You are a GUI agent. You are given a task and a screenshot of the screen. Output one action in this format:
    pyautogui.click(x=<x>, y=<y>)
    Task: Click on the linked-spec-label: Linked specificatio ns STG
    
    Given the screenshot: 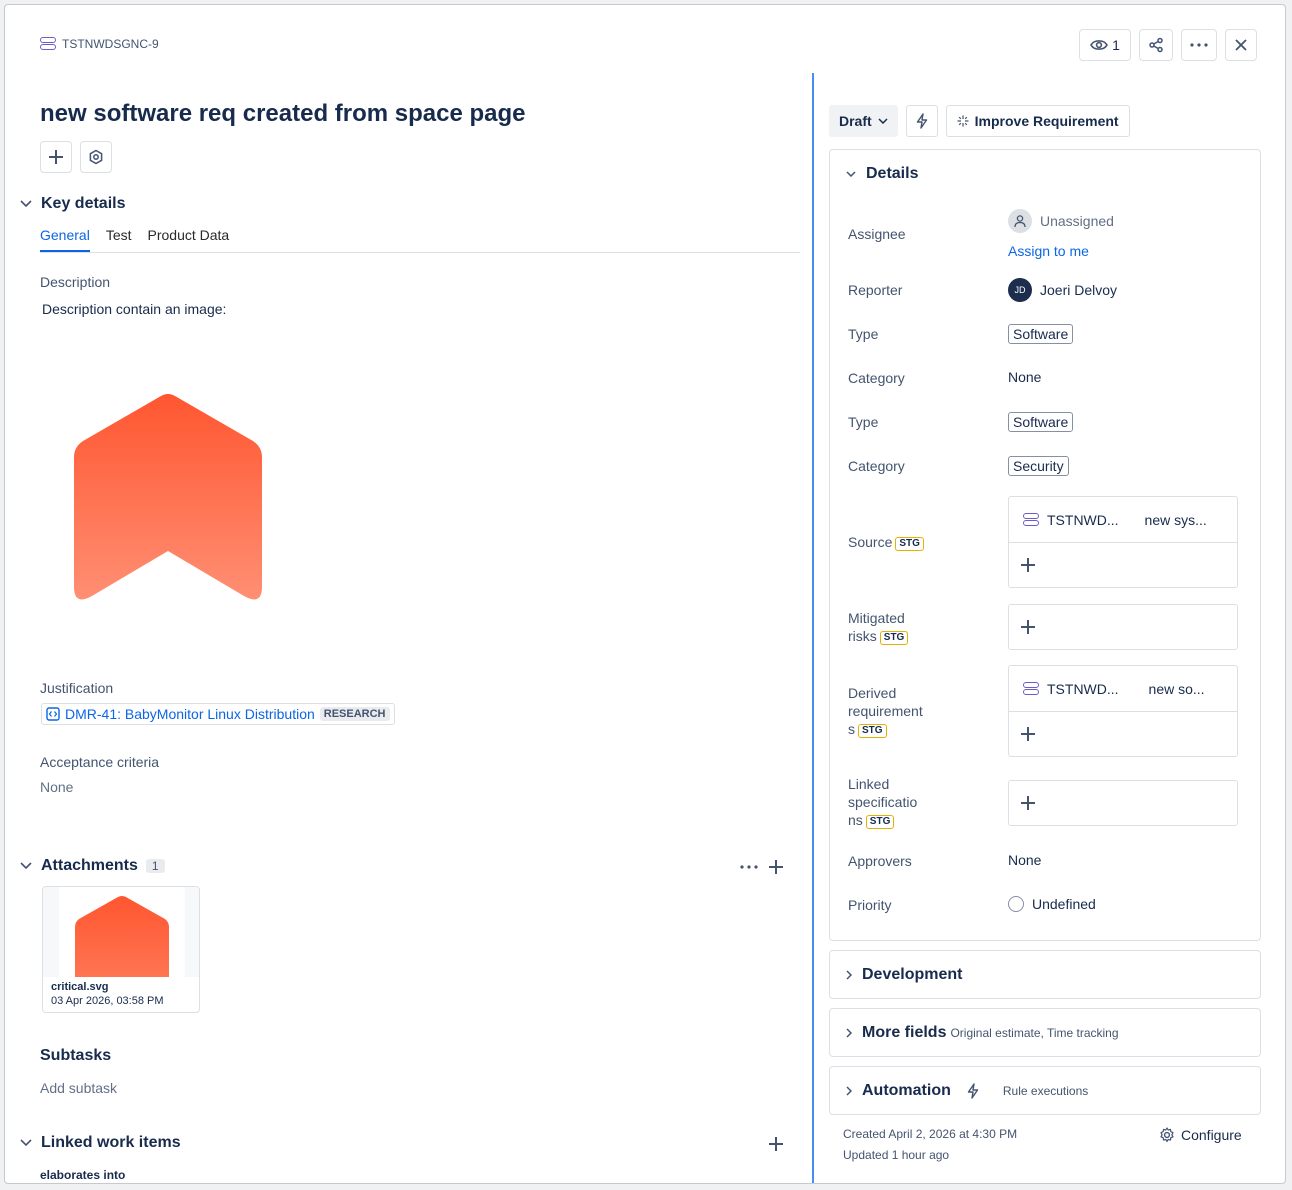 What is the action you would take?
    pyautogui.click(x=882, y=802)
    